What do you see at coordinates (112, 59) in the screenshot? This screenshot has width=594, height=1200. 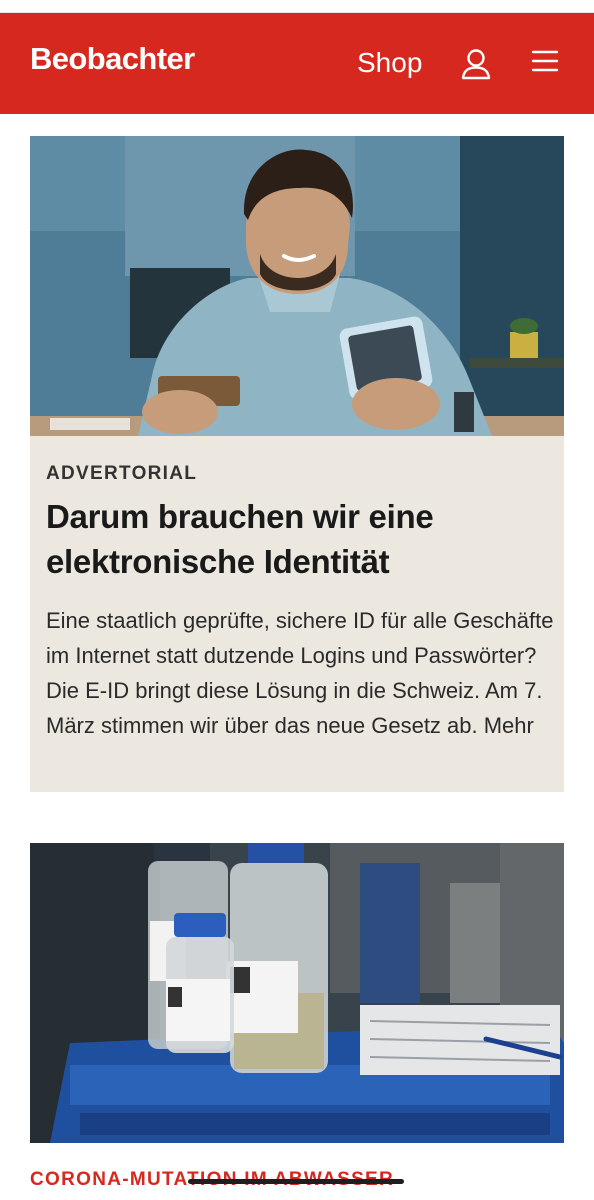 I see `site-logo: Beobachter` at bounding box center [112, 59].